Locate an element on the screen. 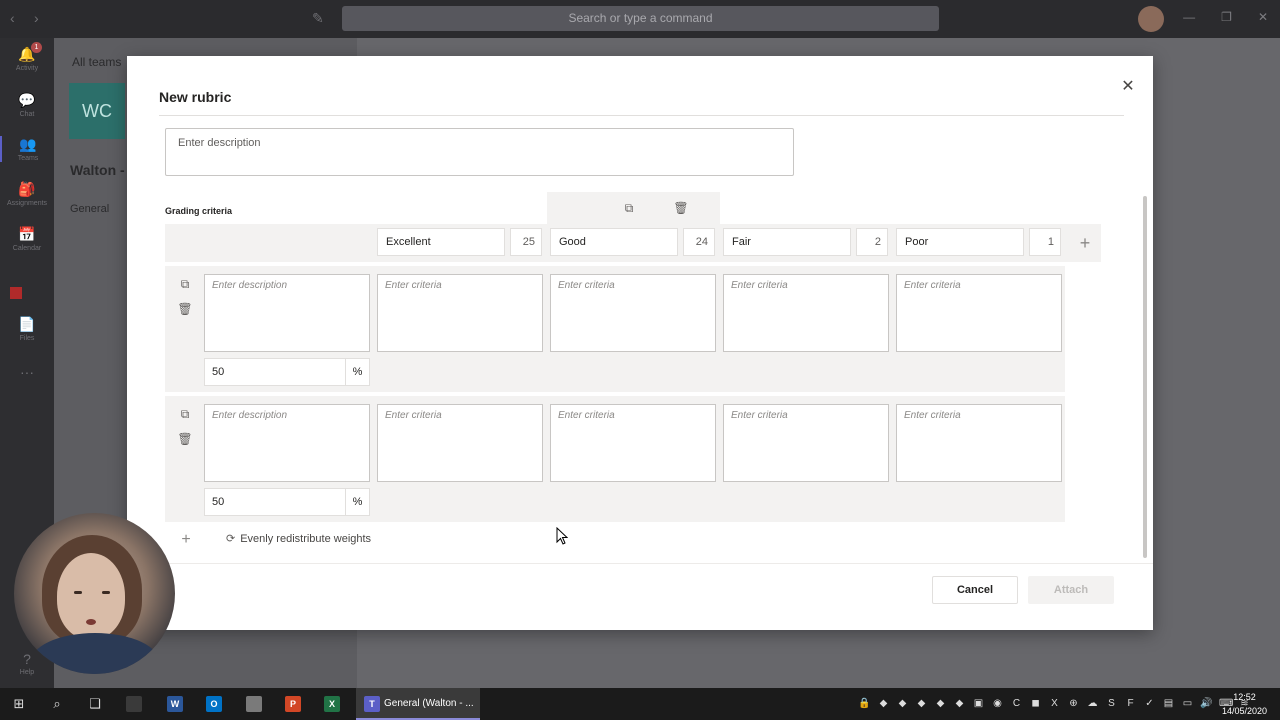 The width and height of the screenshot is (1280, 720). rail-item-activity: 🔔 1 Activity is located at coordinates (27, 57).